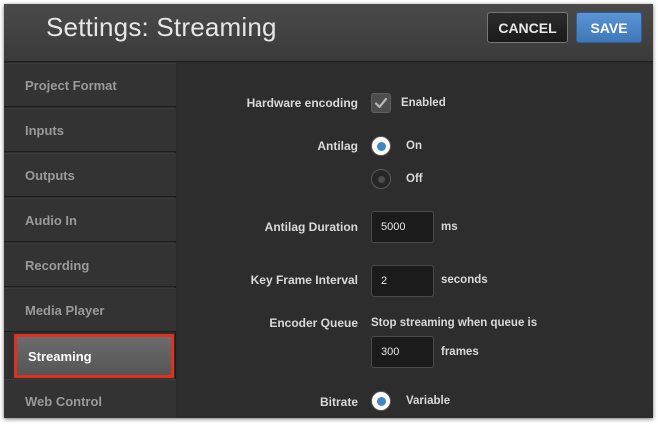  What do you see at coordinates (454, 323) in the screenshot?
I see `encoder-queue-description: Stop streaming when queue is` at bounding box center [454, 323].